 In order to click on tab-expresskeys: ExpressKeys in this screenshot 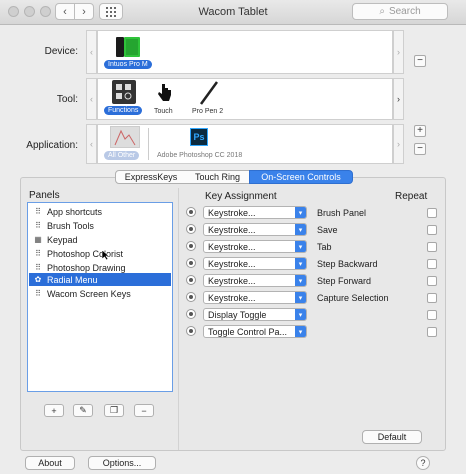, I will do `click(151, 177)`.